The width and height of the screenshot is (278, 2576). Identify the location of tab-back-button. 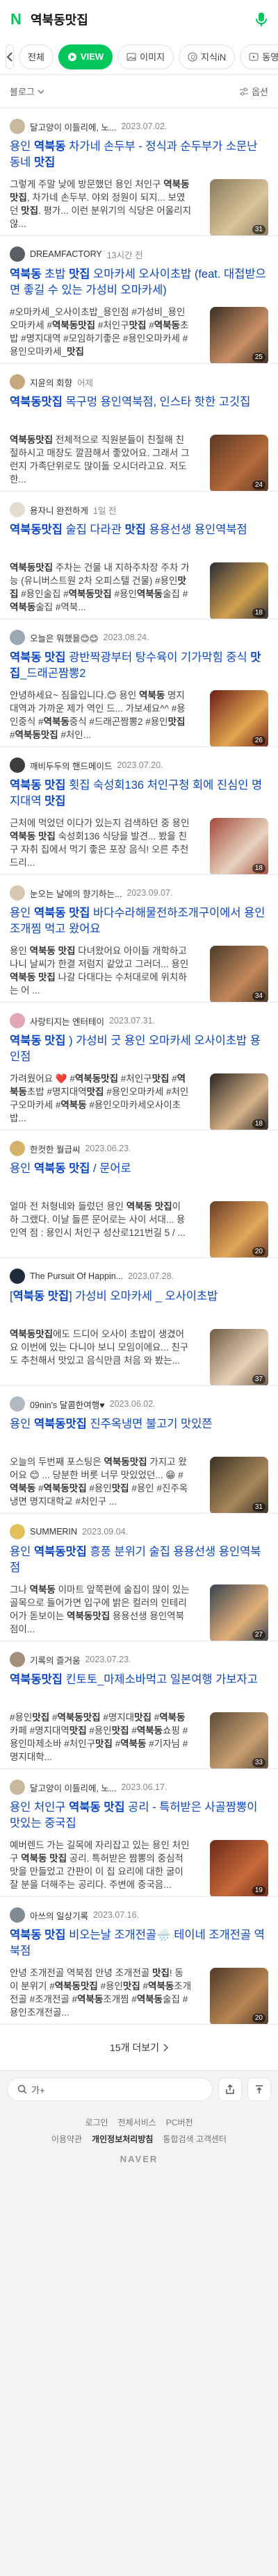
(10, 56).